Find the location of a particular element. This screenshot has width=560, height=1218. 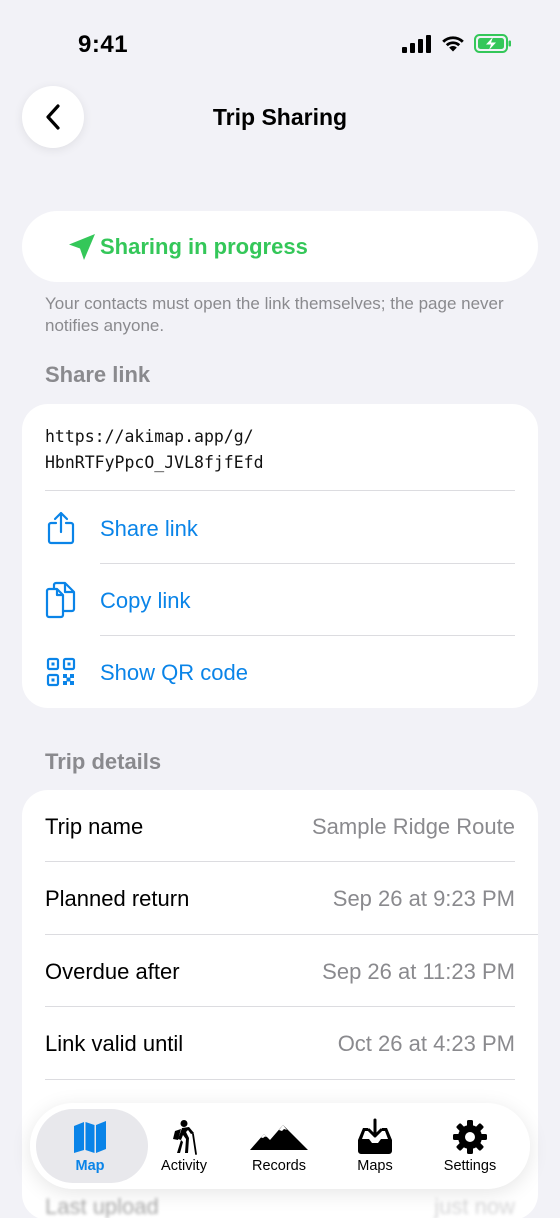

overdue-after-row: Overdue after Sep 26 at 11:23 PM is located at coordinates (280, 971).